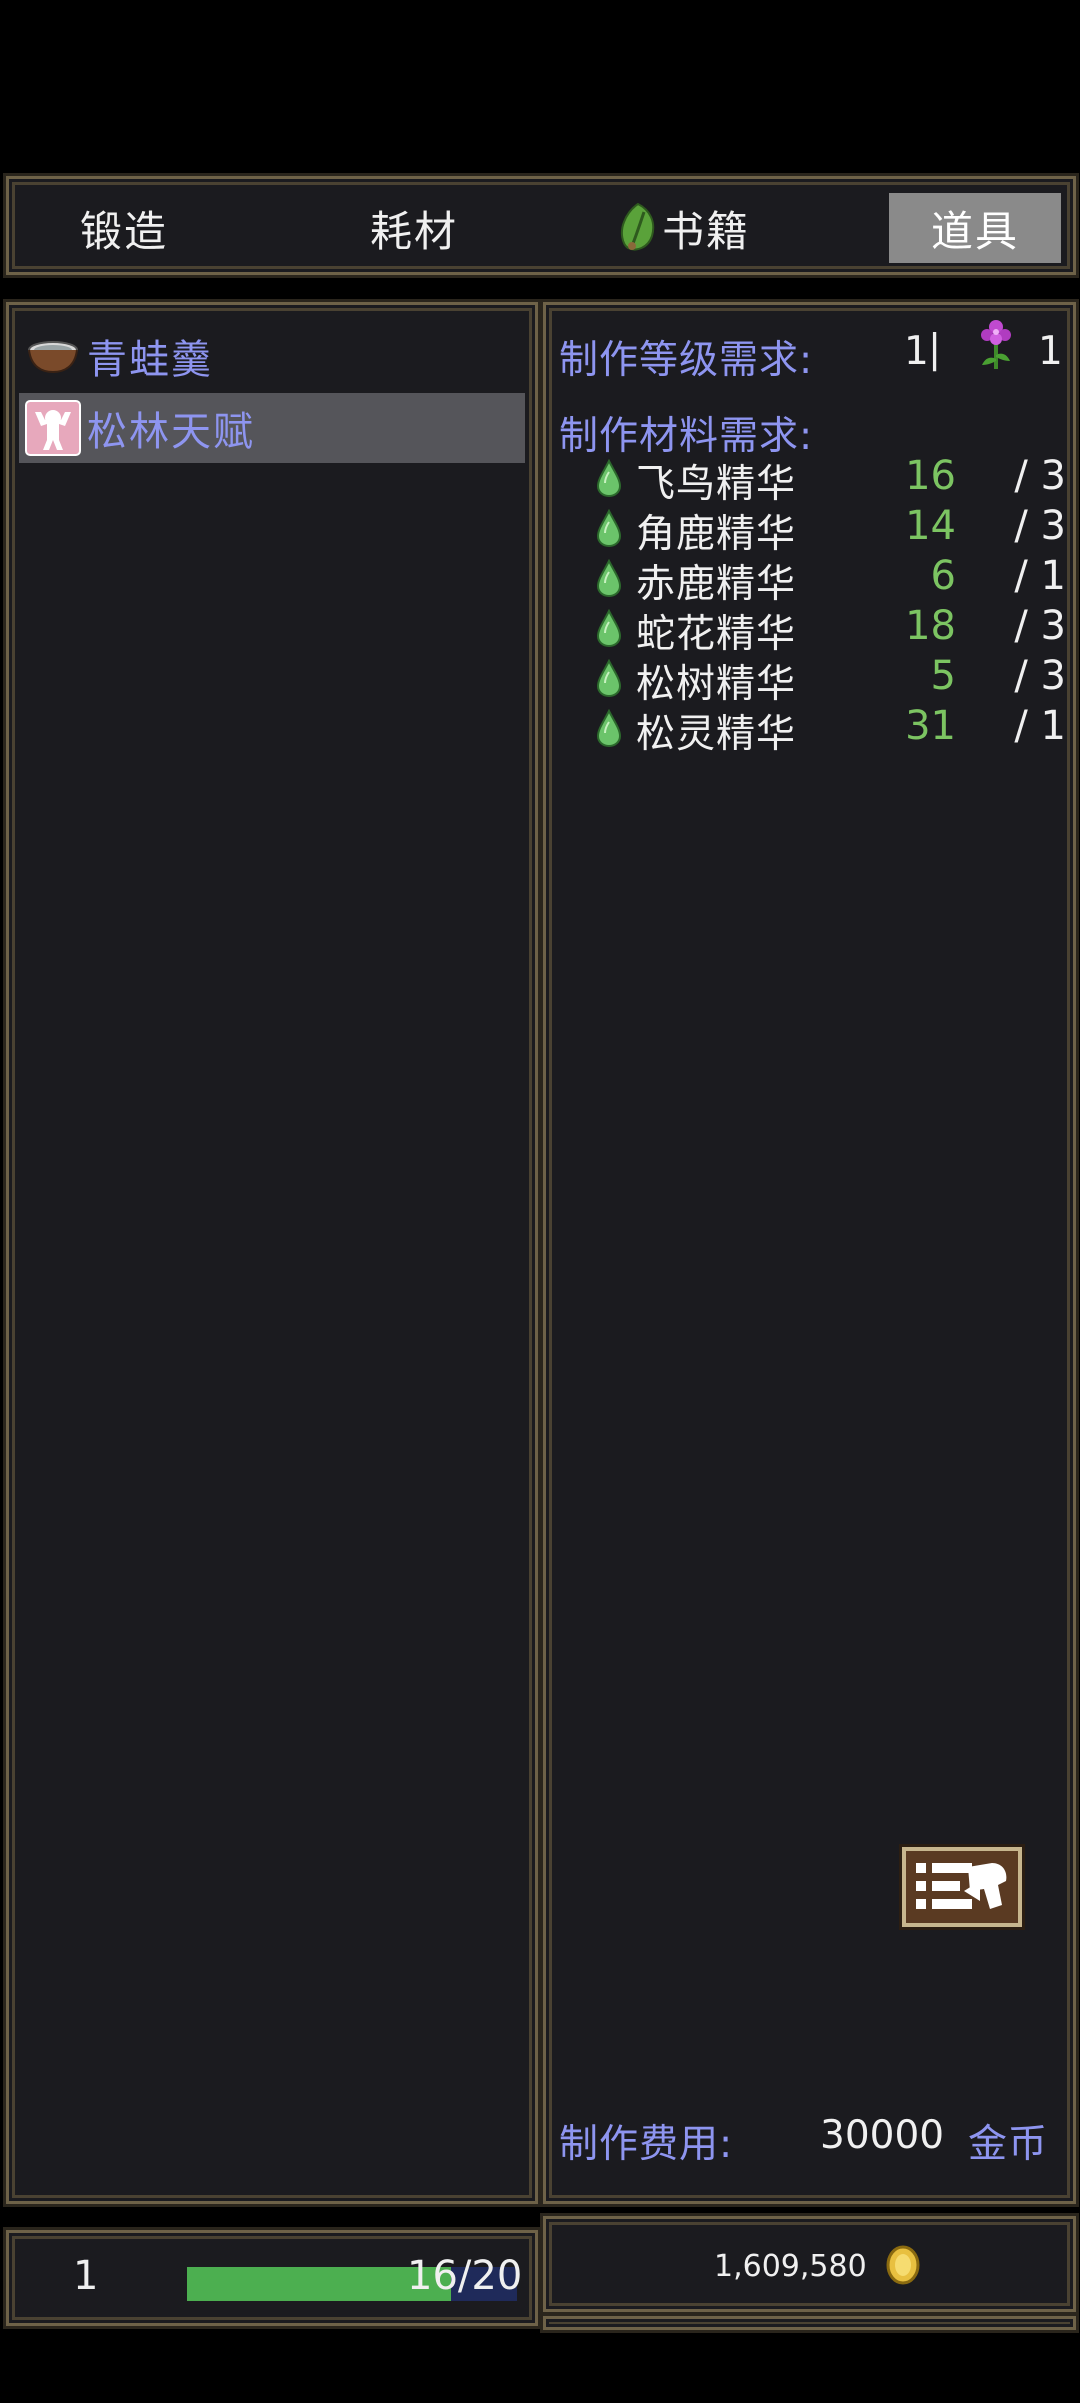 The width and height of the screenshot is (1080, 2403). I want to click on craft-cost-unit: 金币, so click(1008, 2144).